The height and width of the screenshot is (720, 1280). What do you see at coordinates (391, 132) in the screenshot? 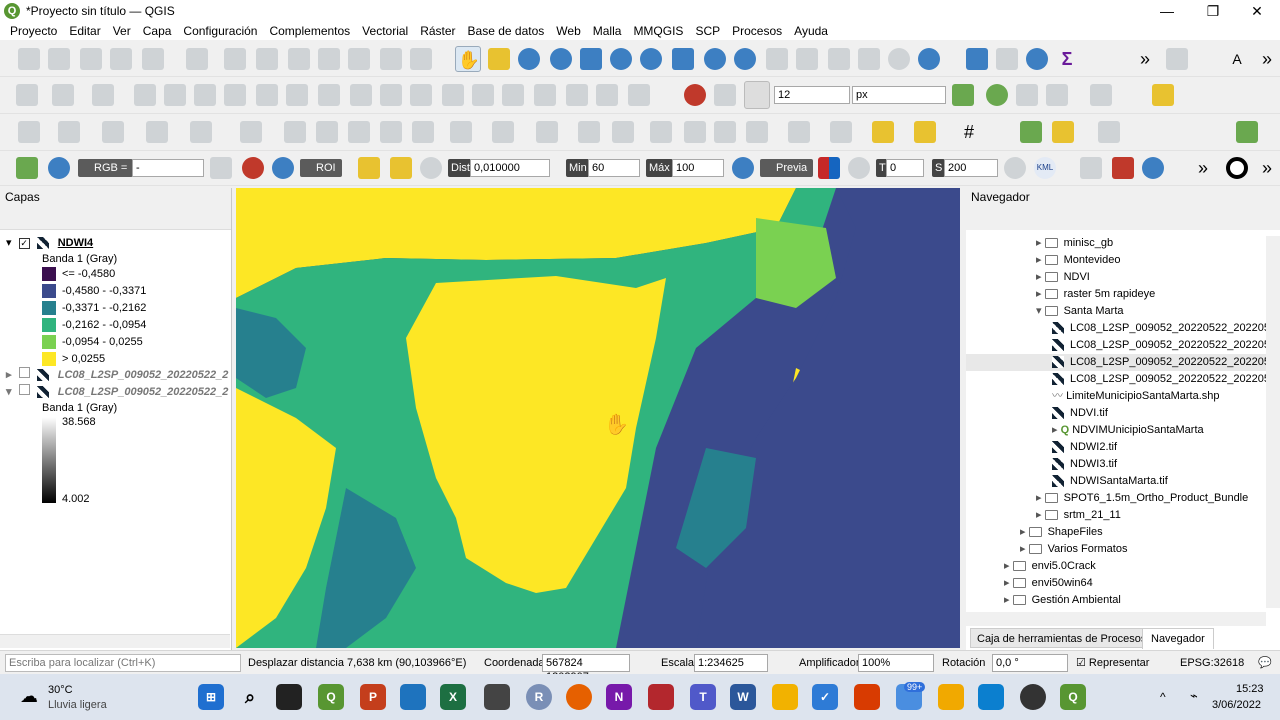
I see `pin-label-icon` at bounding box center [391, 132].